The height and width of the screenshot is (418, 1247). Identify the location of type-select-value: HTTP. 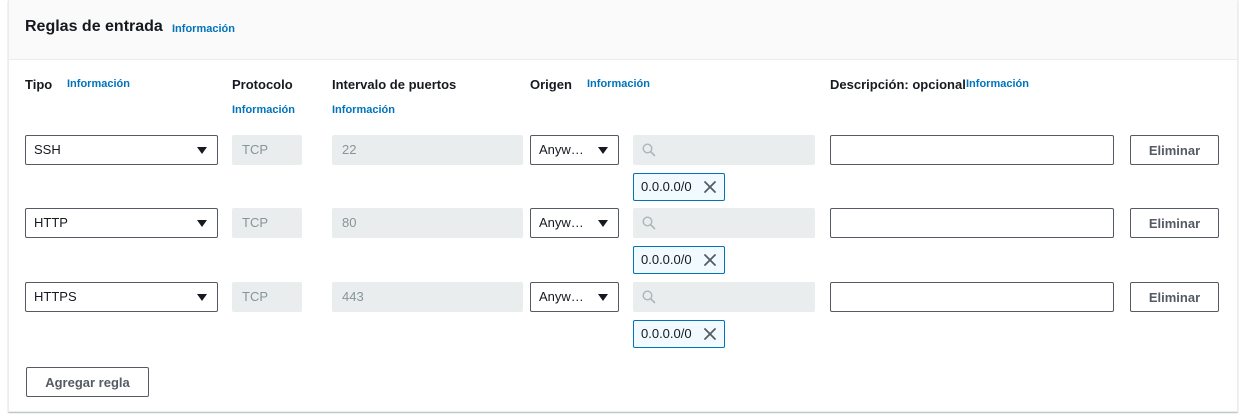
(51, 222).